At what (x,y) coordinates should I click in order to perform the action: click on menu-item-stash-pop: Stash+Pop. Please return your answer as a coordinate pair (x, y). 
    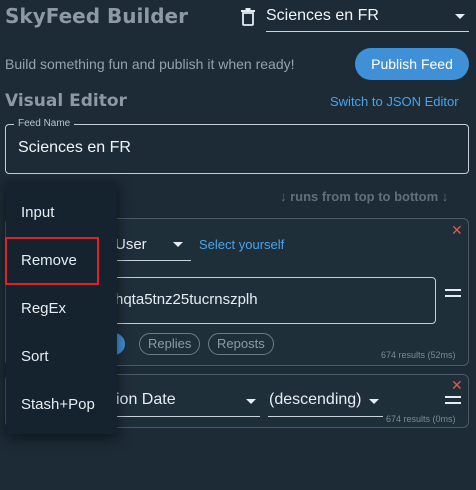
    Looking at the image, I should click on (61, 405).